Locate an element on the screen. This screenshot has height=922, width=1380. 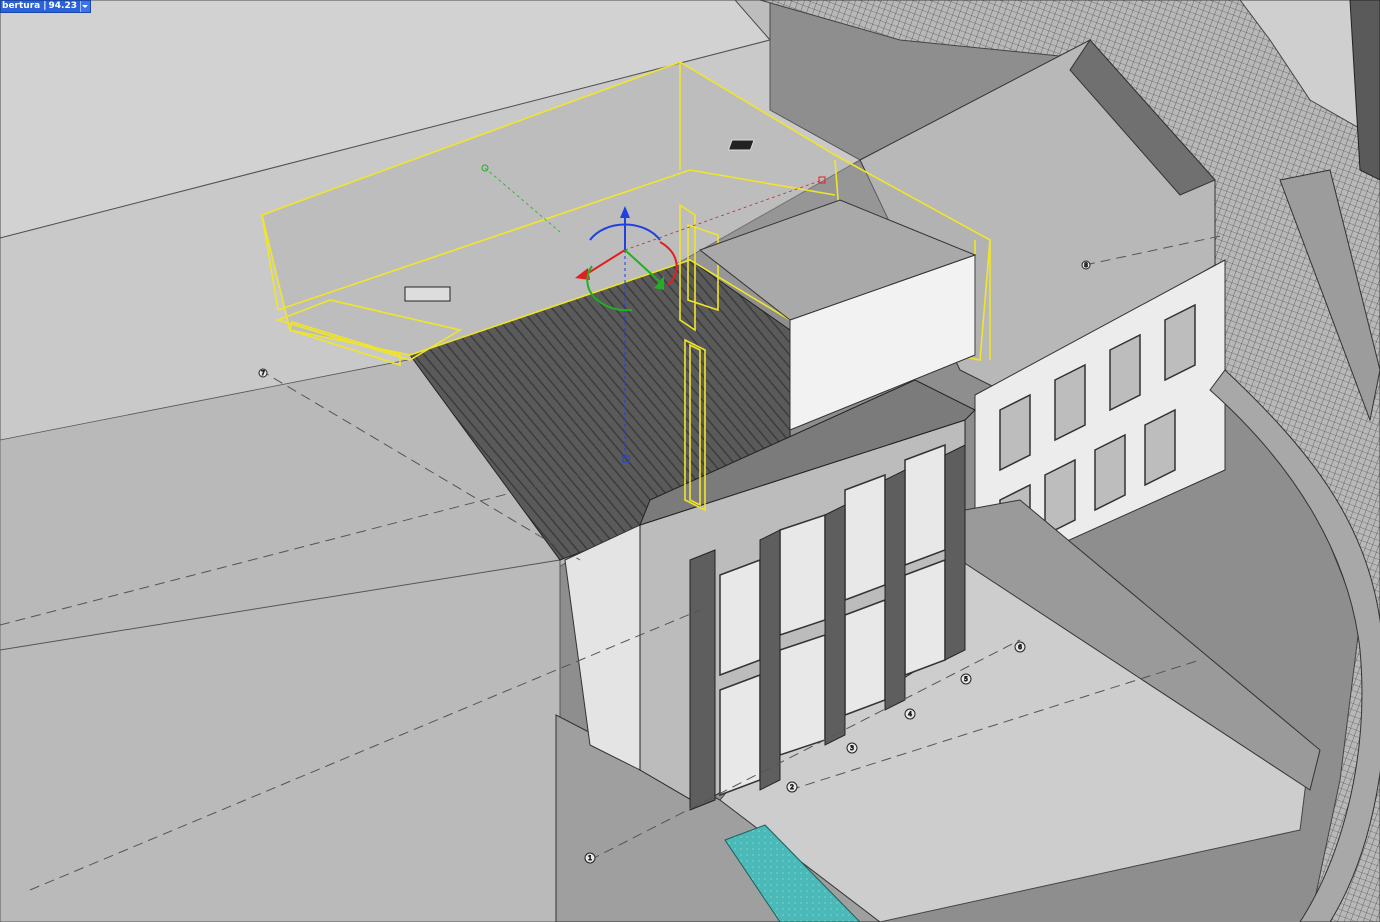
svg-text: 8 is located at coordinates (1086, 265).